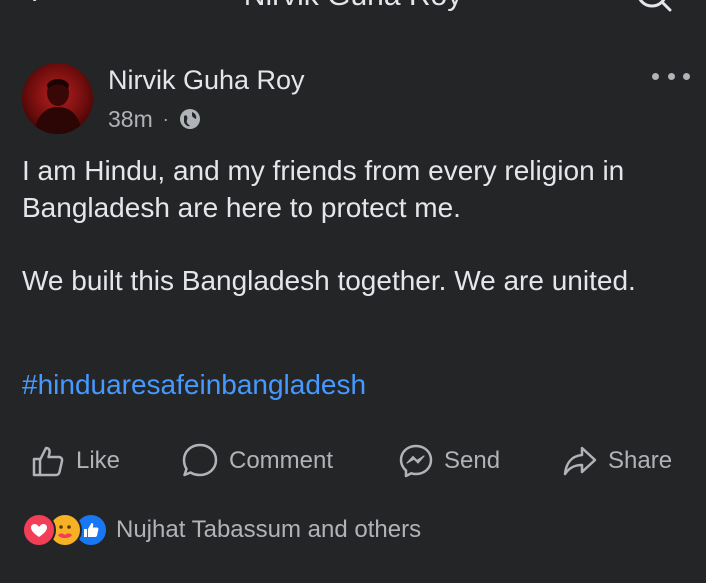  I want to click on post-actions: Like Comment Send Share, so click(353, 461).